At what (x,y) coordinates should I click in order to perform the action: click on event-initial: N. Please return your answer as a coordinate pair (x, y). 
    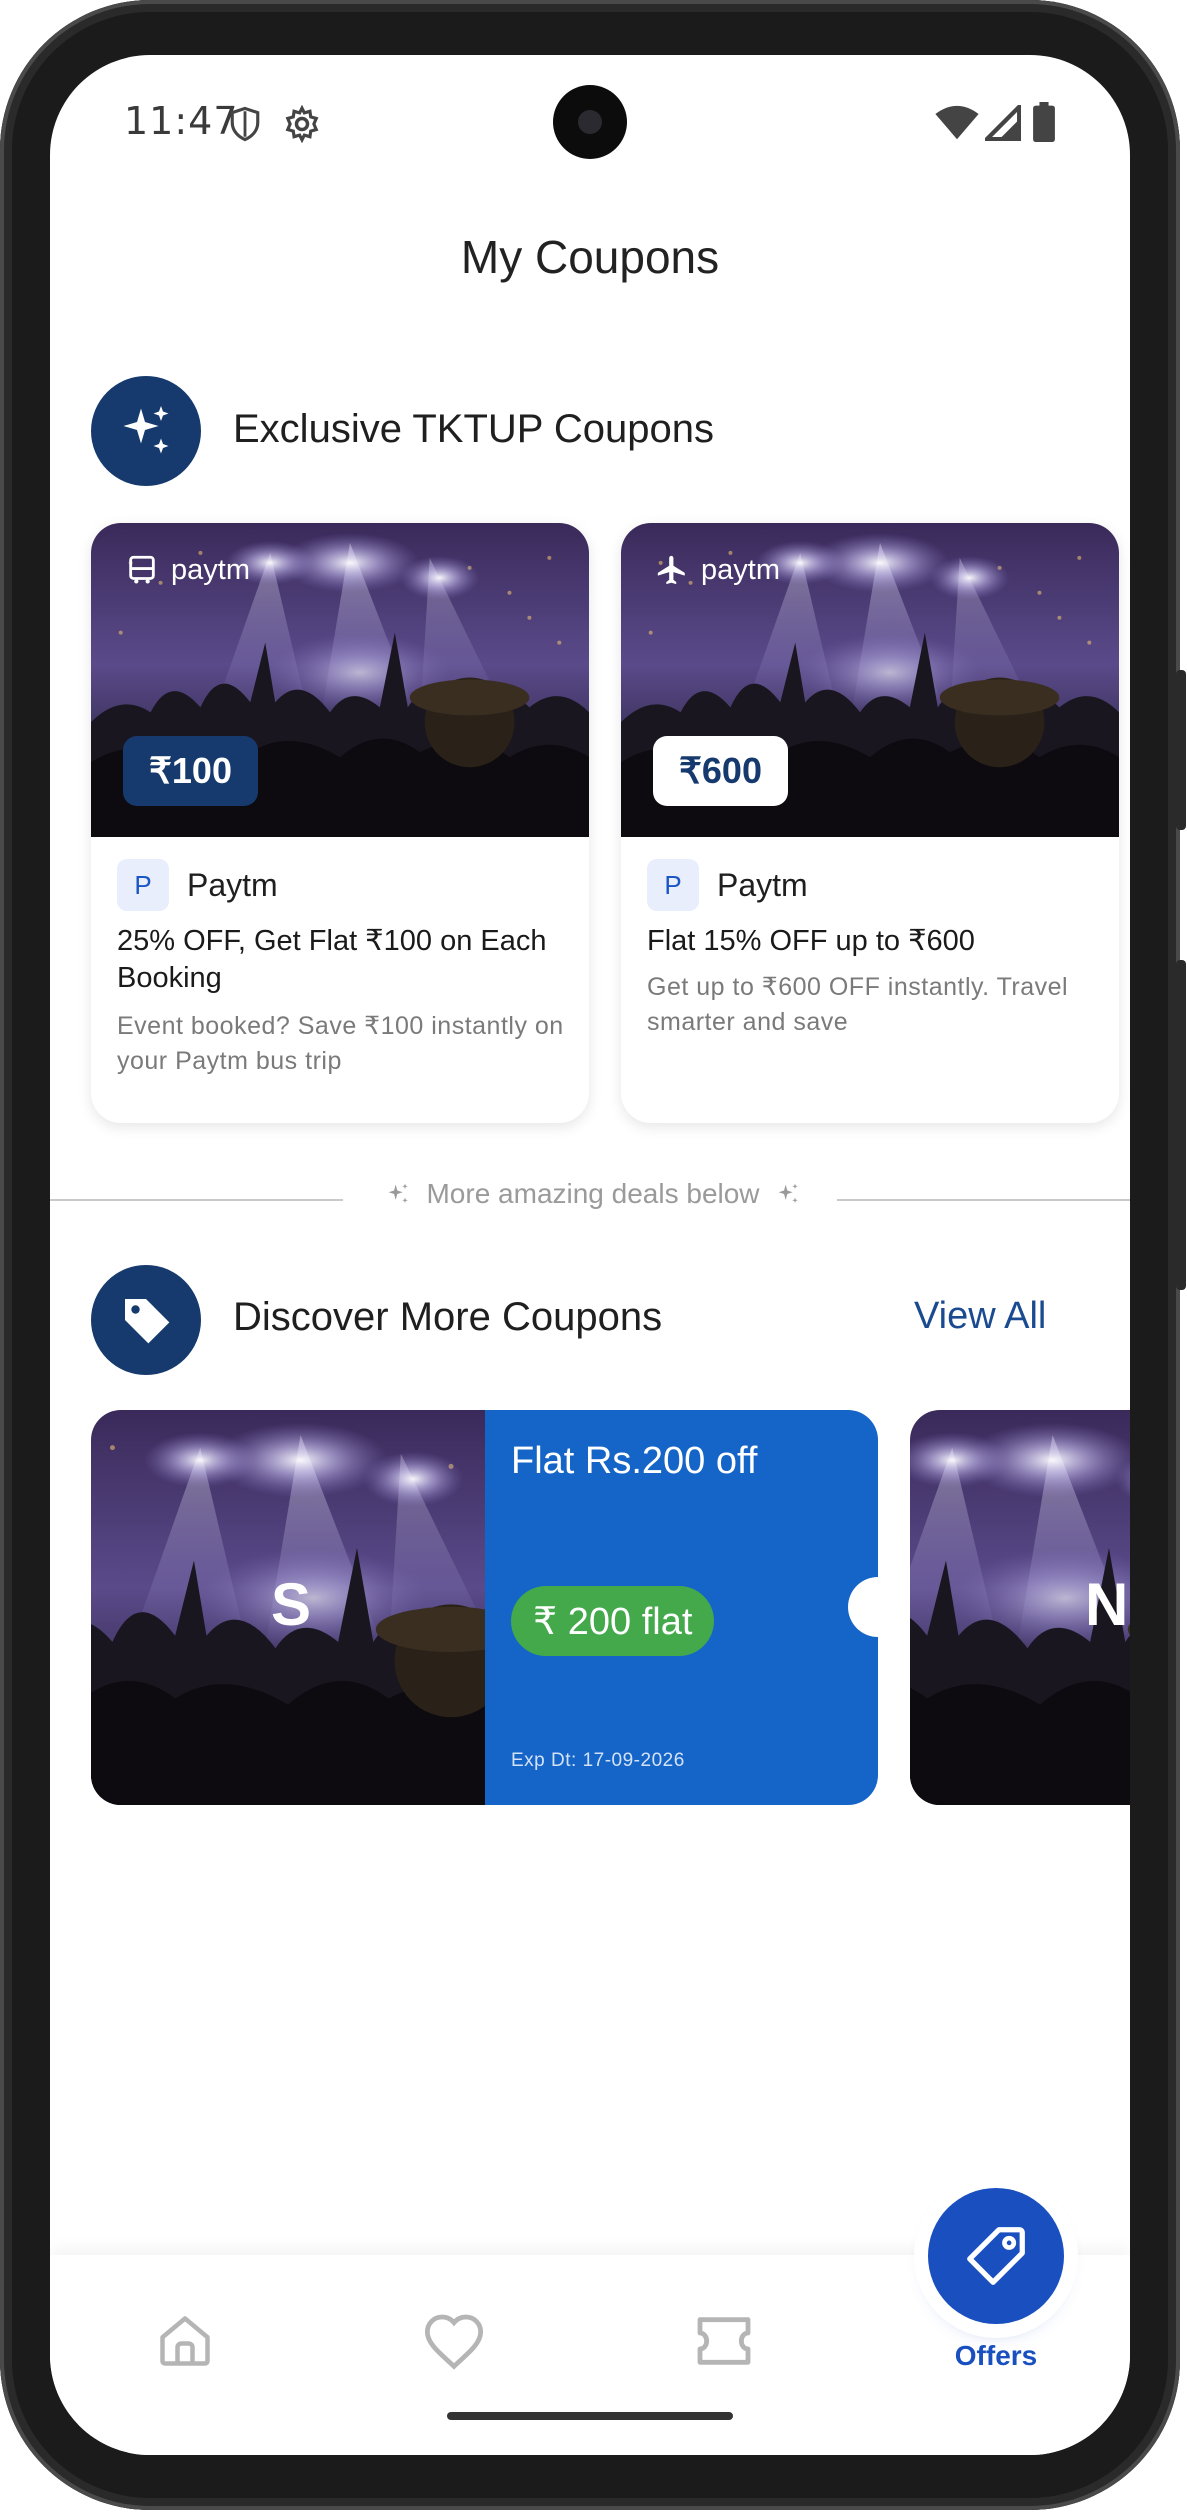
    Looking at the image, I should click on (1107, 1604).